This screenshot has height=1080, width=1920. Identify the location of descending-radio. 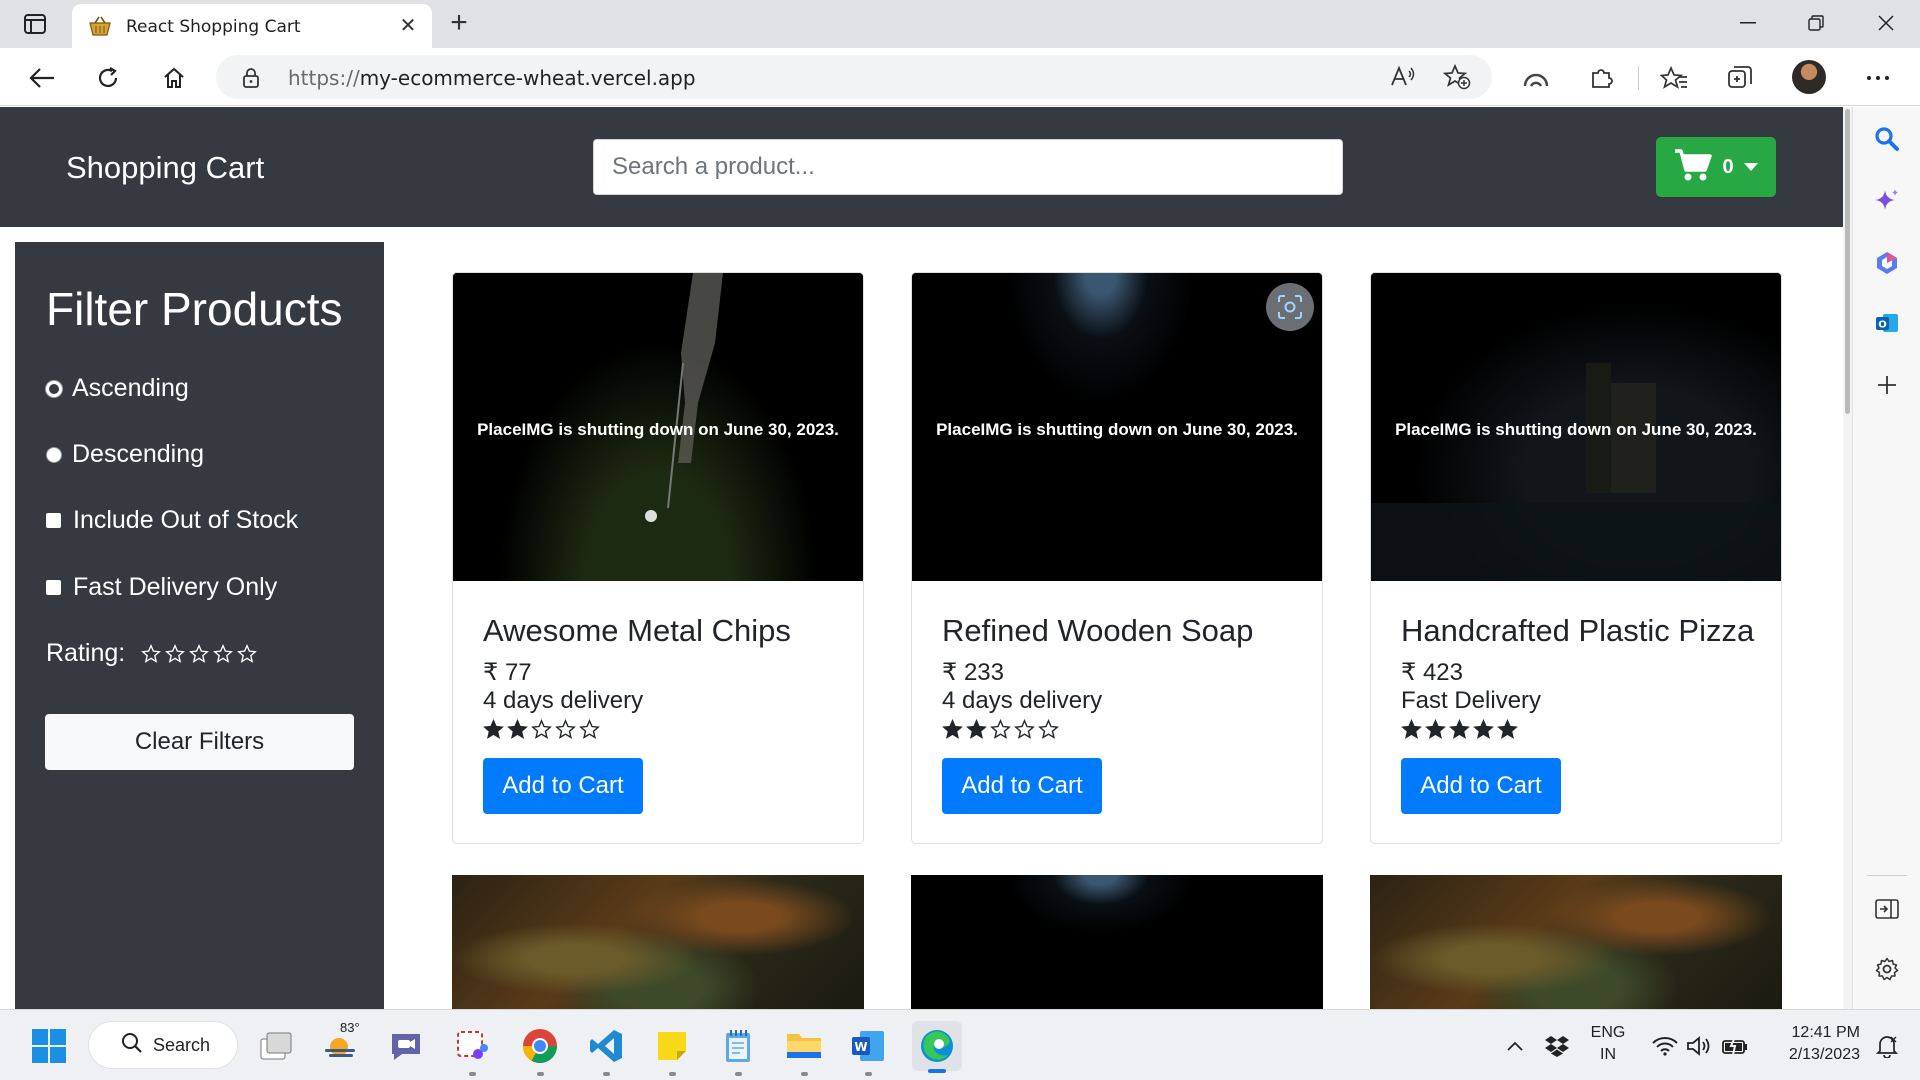
(54, 454).